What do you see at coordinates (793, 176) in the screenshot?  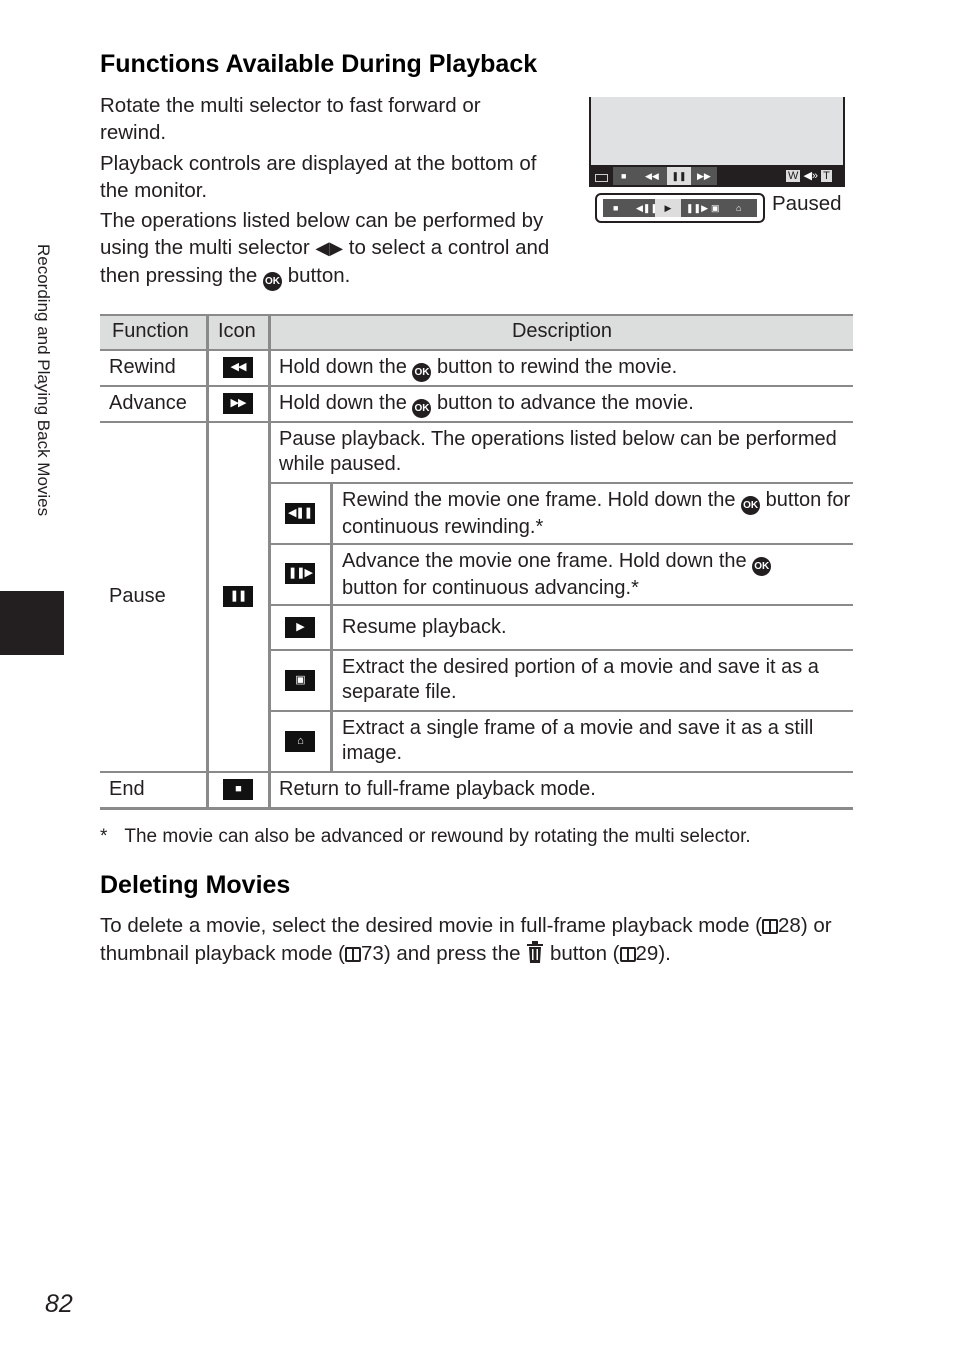 I see `zoom-w-label: W` at bounding box center [793, 176].